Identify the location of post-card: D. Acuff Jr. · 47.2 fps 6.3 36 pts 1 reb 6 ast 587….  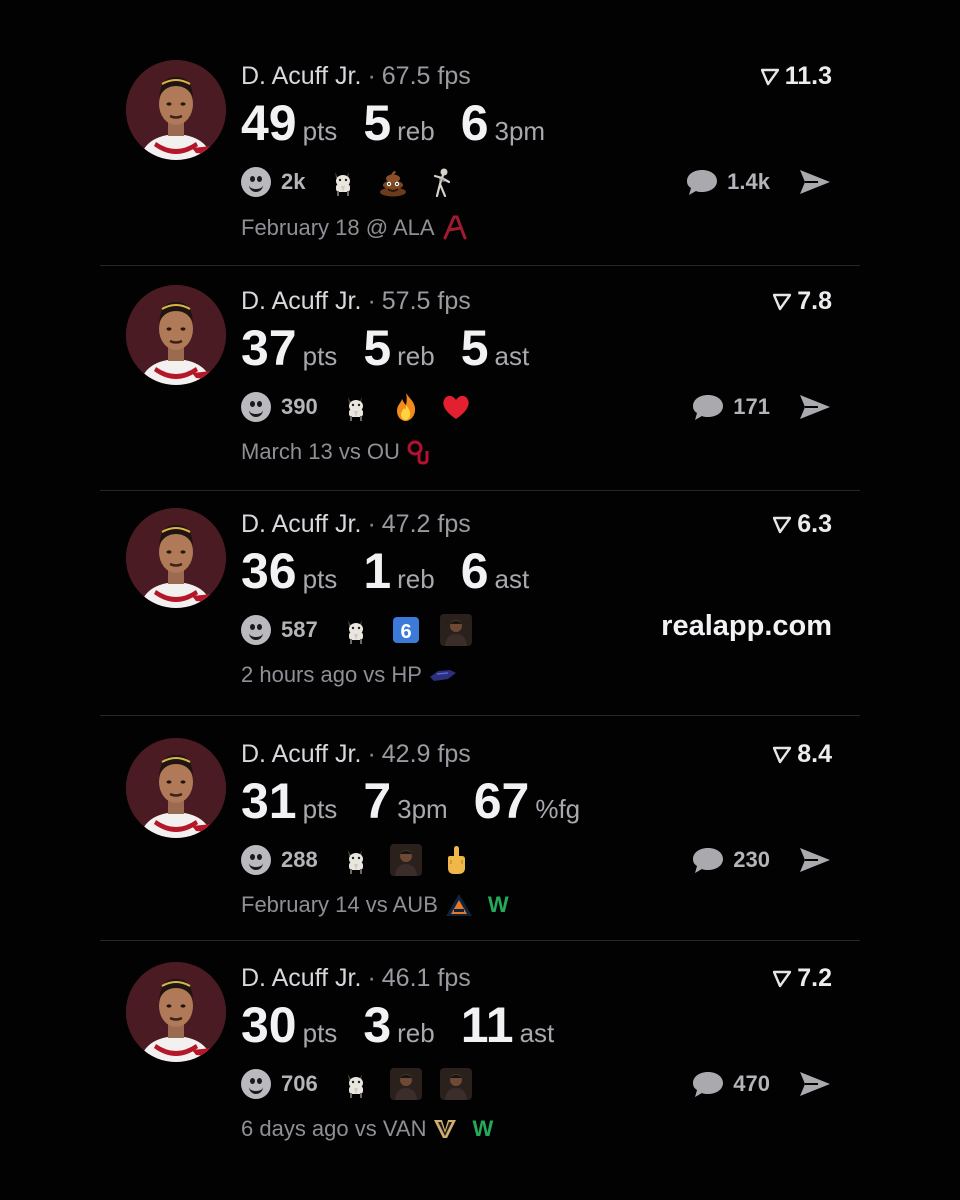
(480, 620).